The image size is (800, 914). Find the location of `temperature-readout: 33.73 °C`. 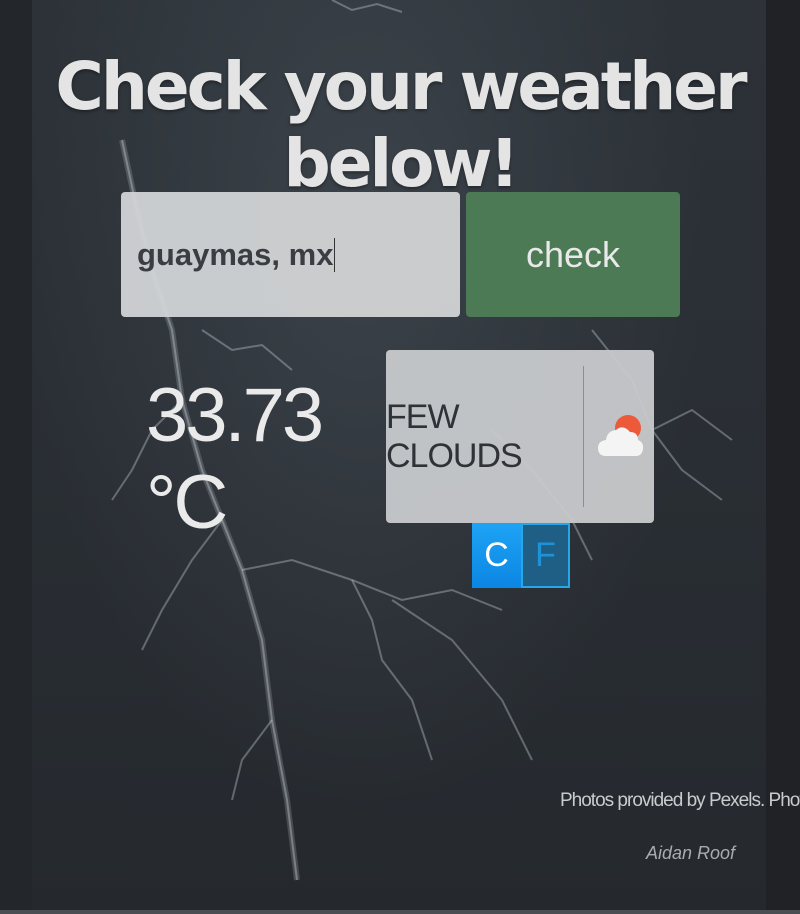

temperature-readout: 33.73 °C is located at coordinates (235, 459).